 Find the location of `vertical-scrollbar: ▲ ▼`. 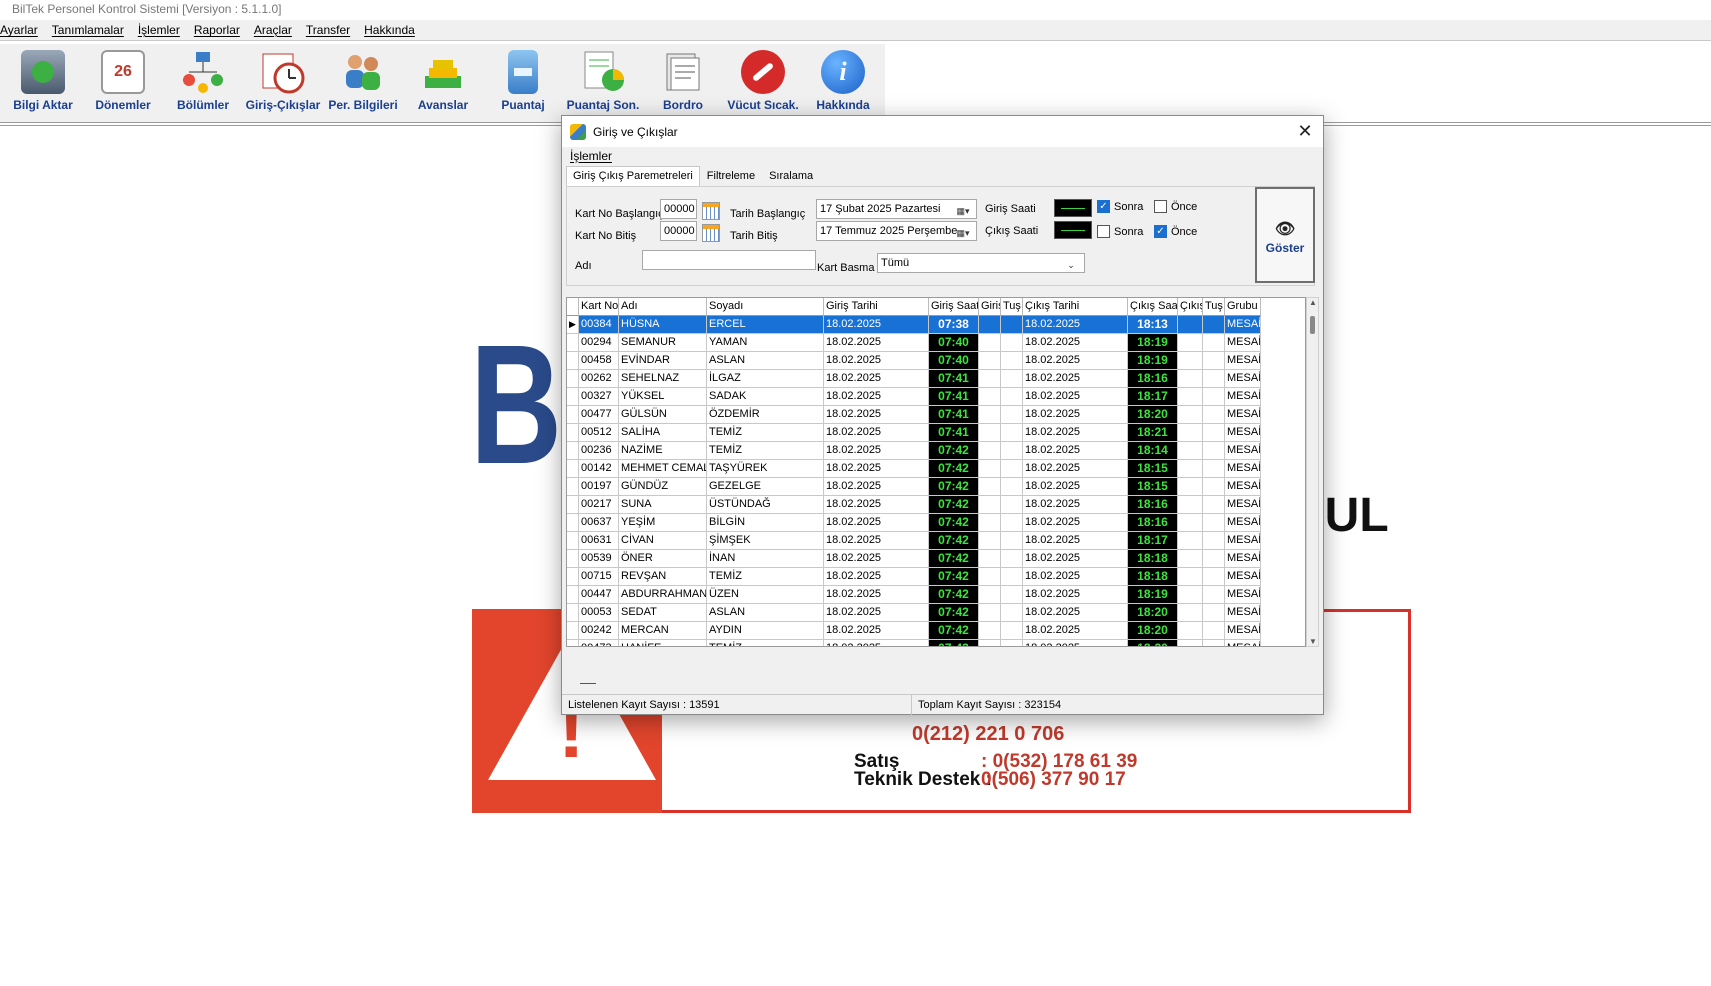

vertical-scrollbar: ▲ ▼ is located at coordinates (1312, 472).